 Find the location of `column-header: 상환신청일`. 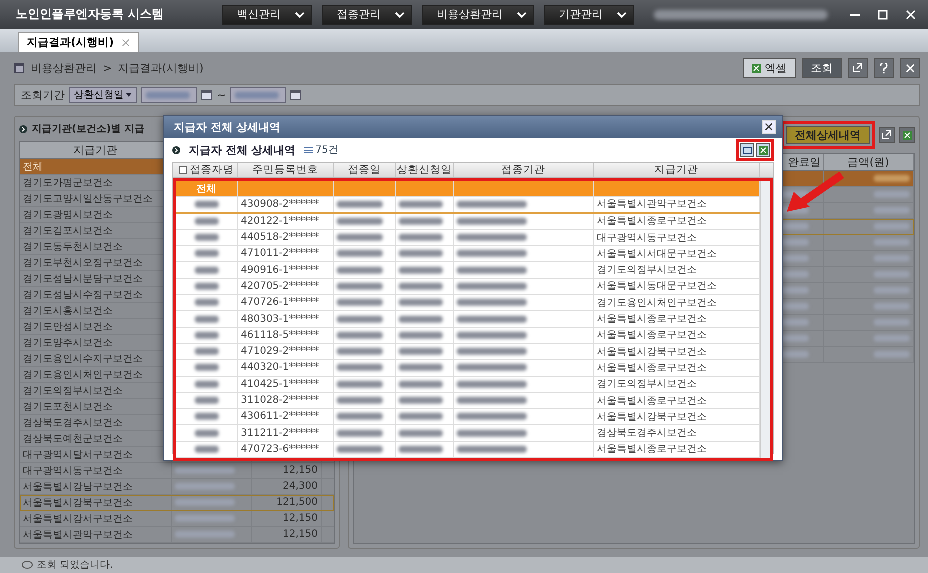

column-header: 상환신청일 is located at coordinates (425, 170).